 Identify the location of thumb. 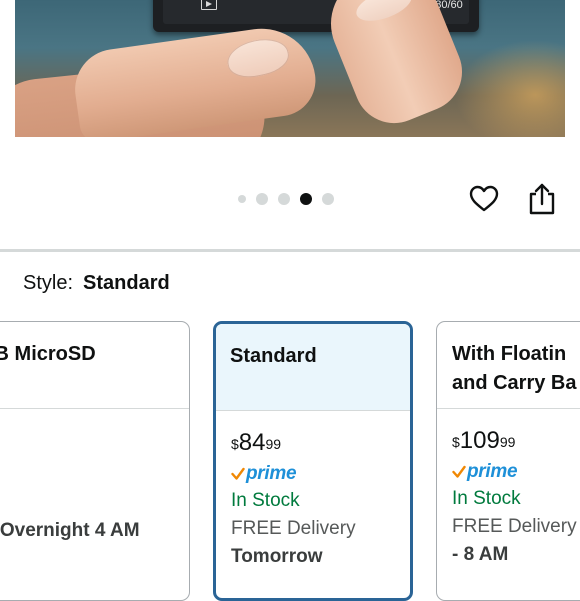
(195, 79).